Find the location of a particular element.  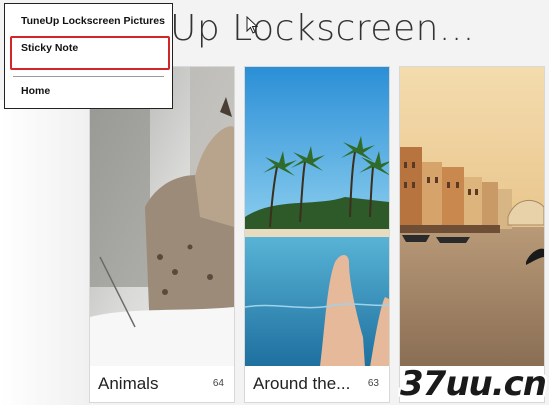

tile-footer: Around the... 63 is located at coordinates (317, 384).